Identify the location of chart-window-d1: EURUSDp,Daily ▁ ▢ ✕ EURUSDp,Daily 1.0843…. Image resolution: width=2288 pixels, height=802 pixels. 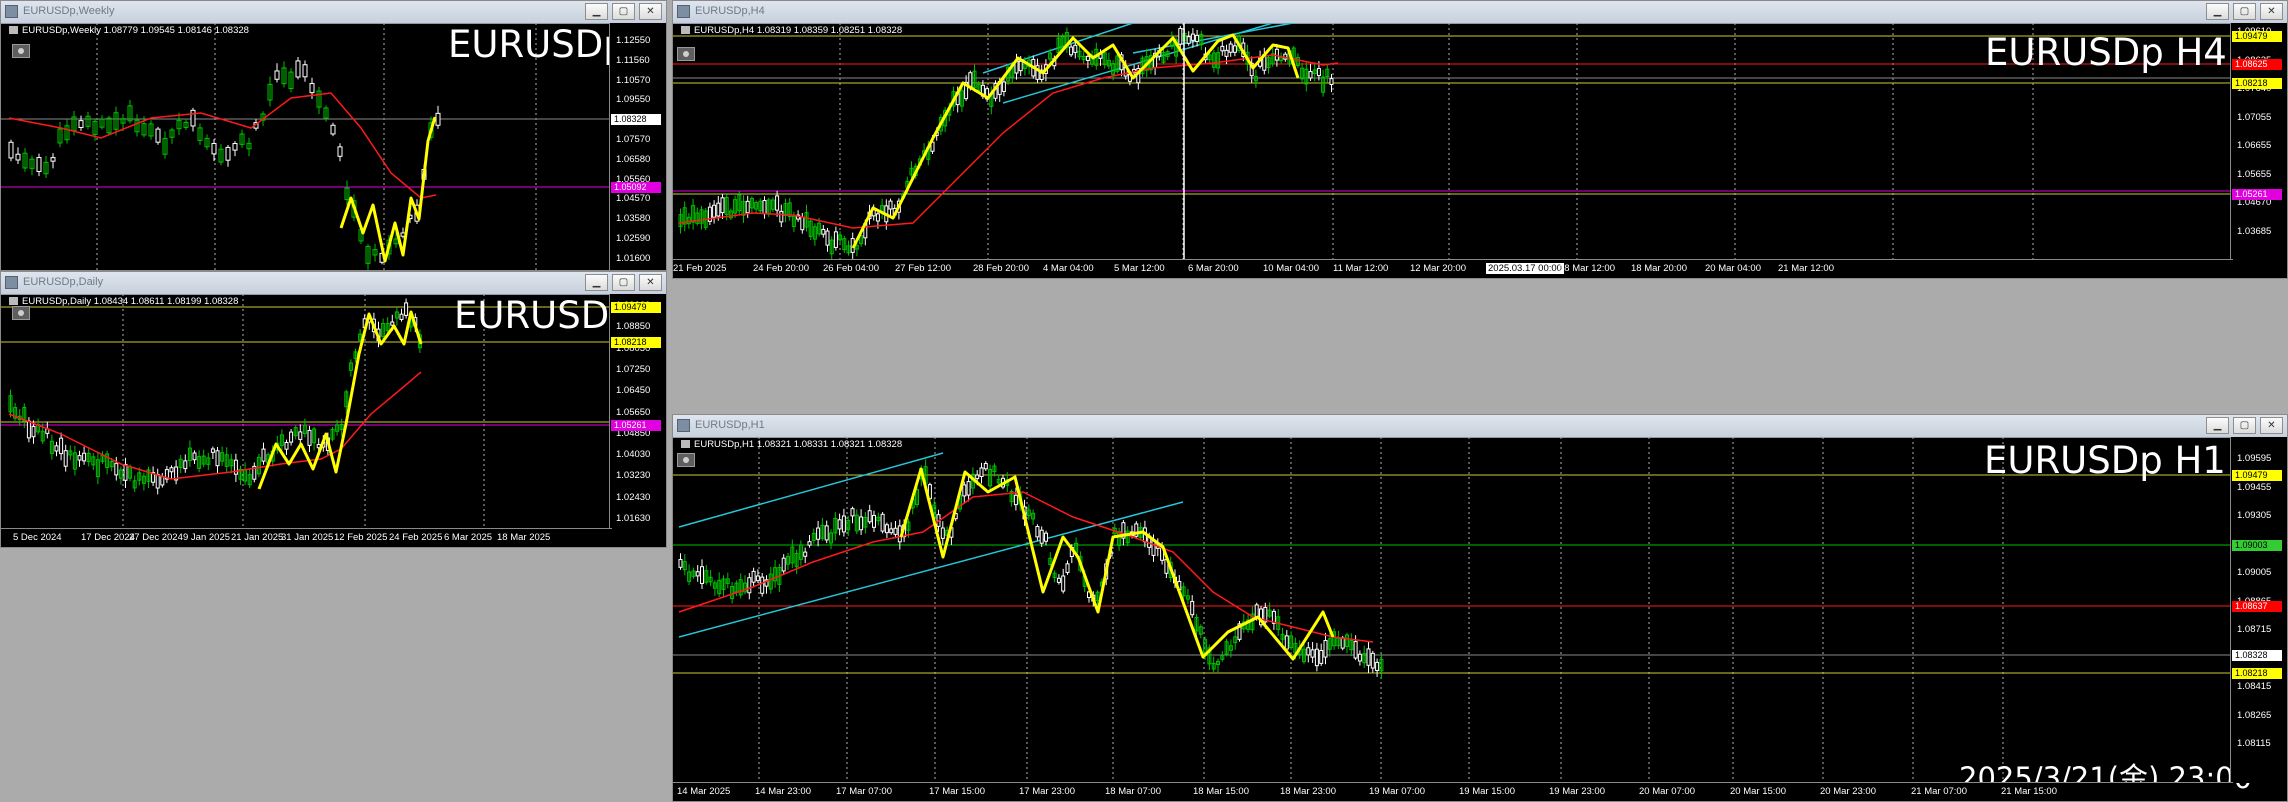
(333, 409).